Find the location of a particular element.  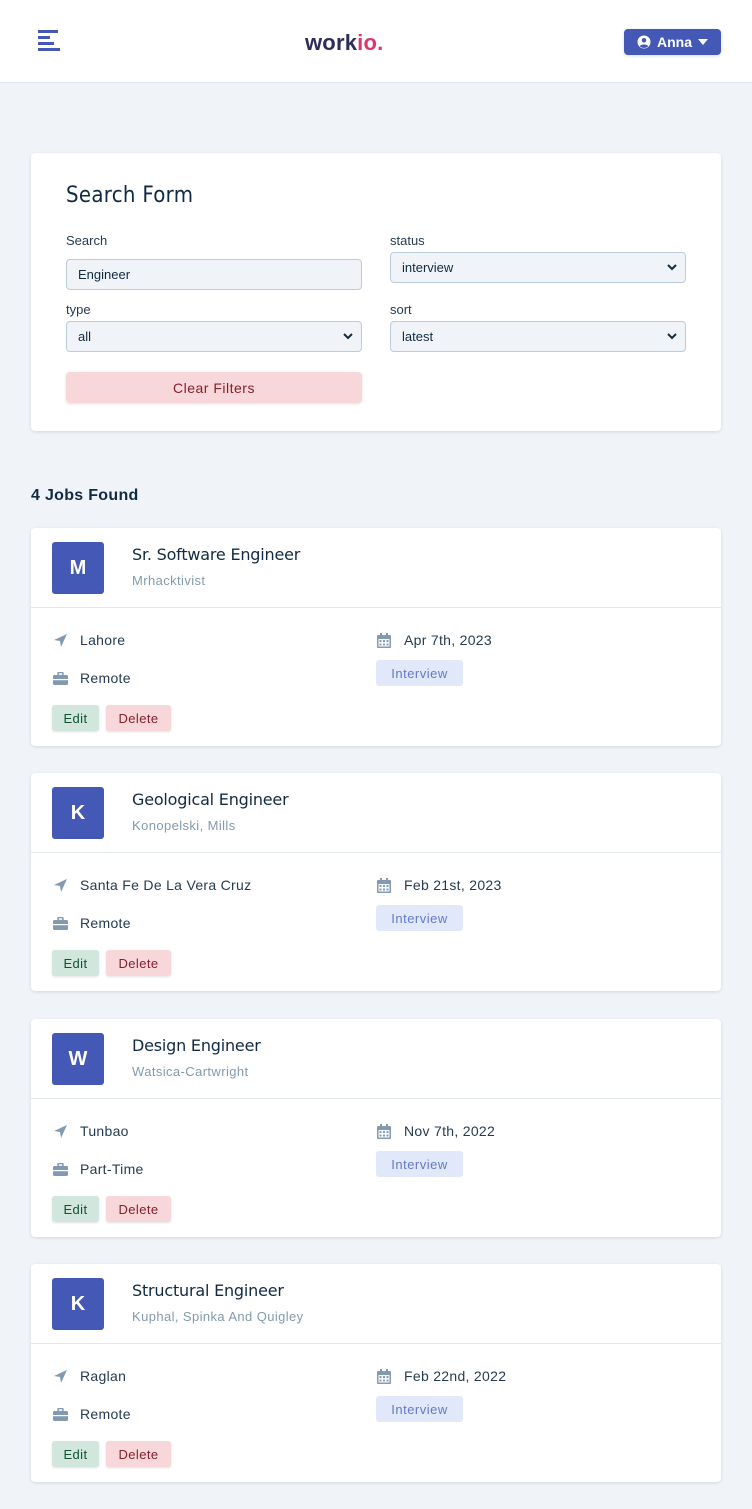

caret-down-icon is located at coordinates (703, 42).